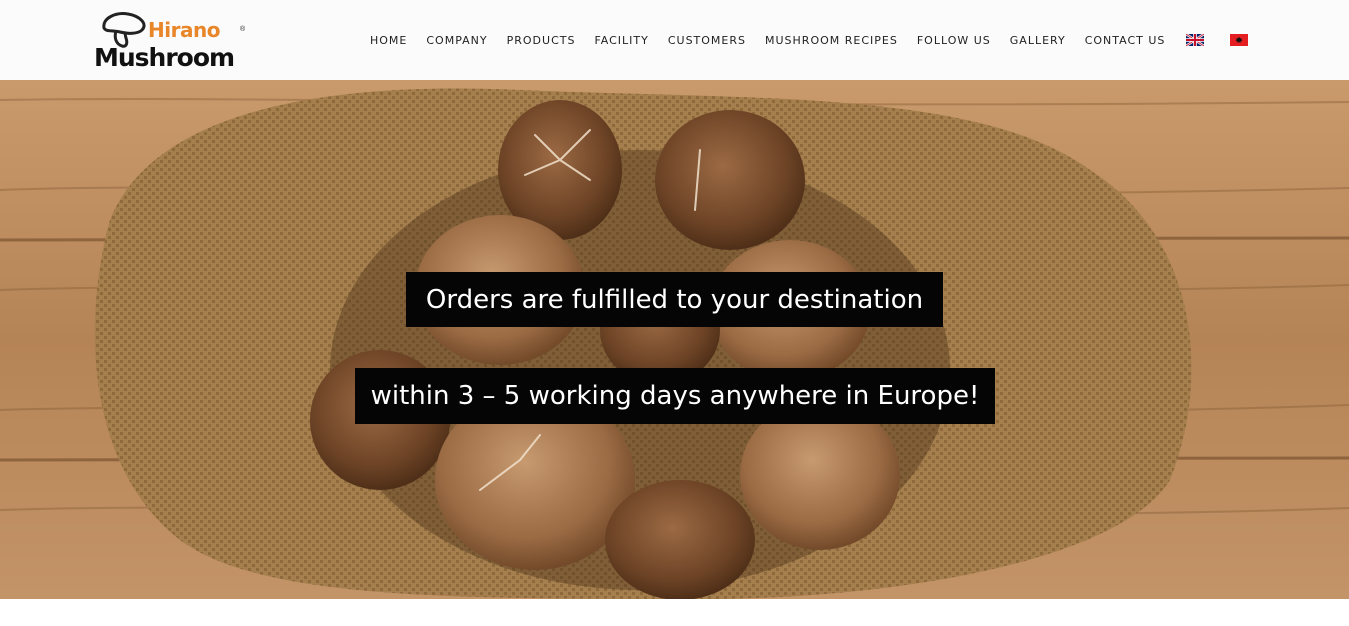  Describe the element at coordinates (164, 57) in the screenshot. I see `logo-text-mushroom: Mushroom` at that location.